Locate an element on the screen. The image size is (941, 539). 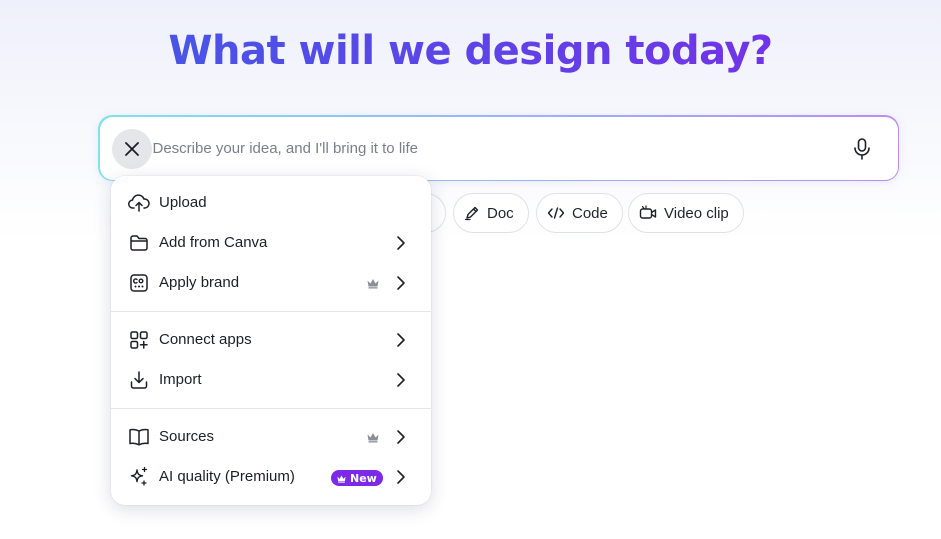
menu-item-upload: Upload is located at coordinates (271, 203).